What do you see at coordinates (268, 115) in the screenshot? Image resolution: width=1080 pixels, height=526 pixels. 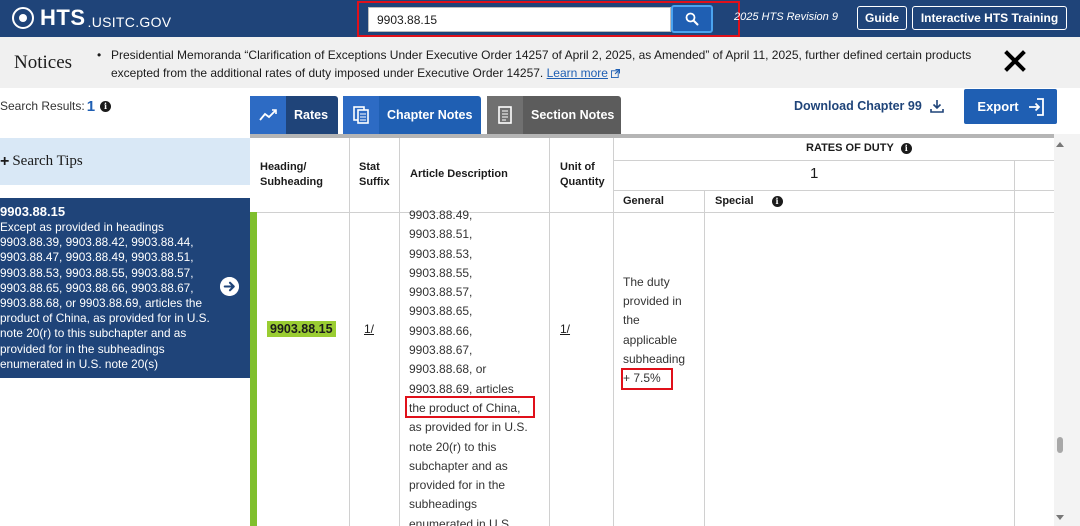 I see `chart-line-icon` at bounding box center [268, 115].